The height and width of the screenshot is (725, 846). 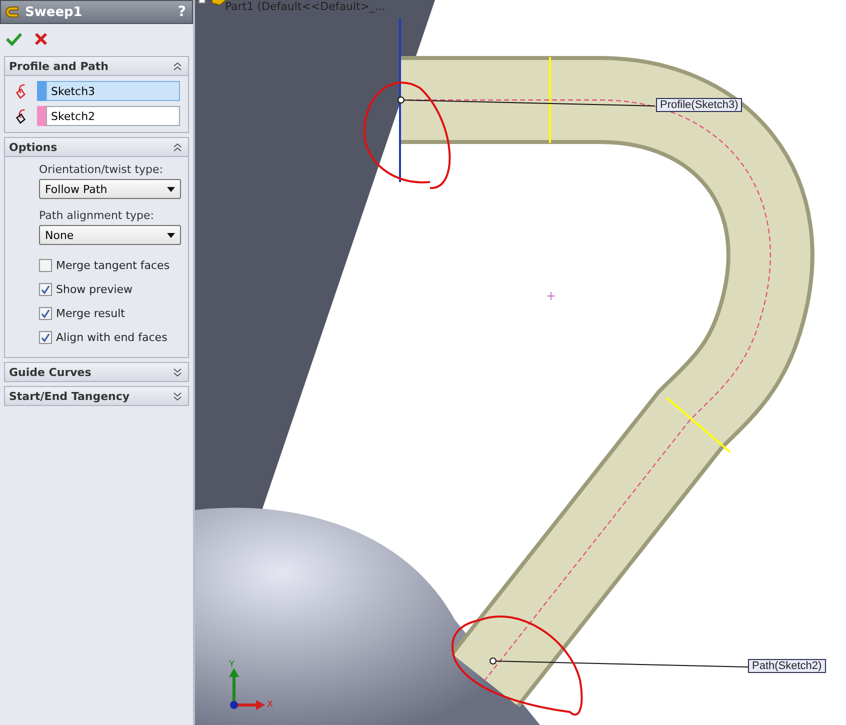 I want to click on ok-check-icon, so click(x=14, y=39).